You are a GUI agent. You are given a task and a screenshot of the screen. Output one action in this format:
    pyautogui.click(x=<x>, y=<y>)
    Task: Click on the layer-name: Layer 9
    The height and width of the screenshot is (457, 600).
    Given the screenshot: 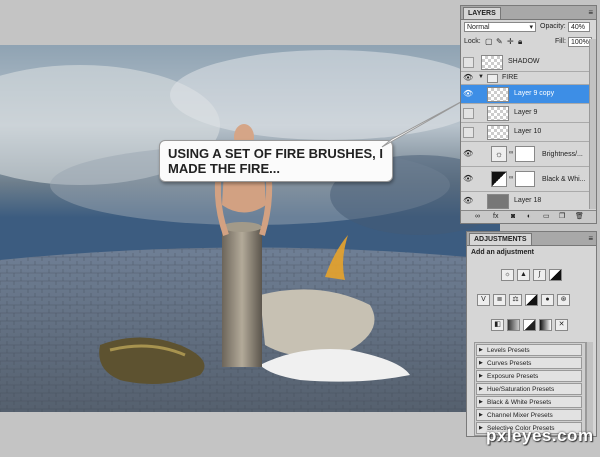 What is the action you would take?
    pyautogui.click(x=526, y=112)
    